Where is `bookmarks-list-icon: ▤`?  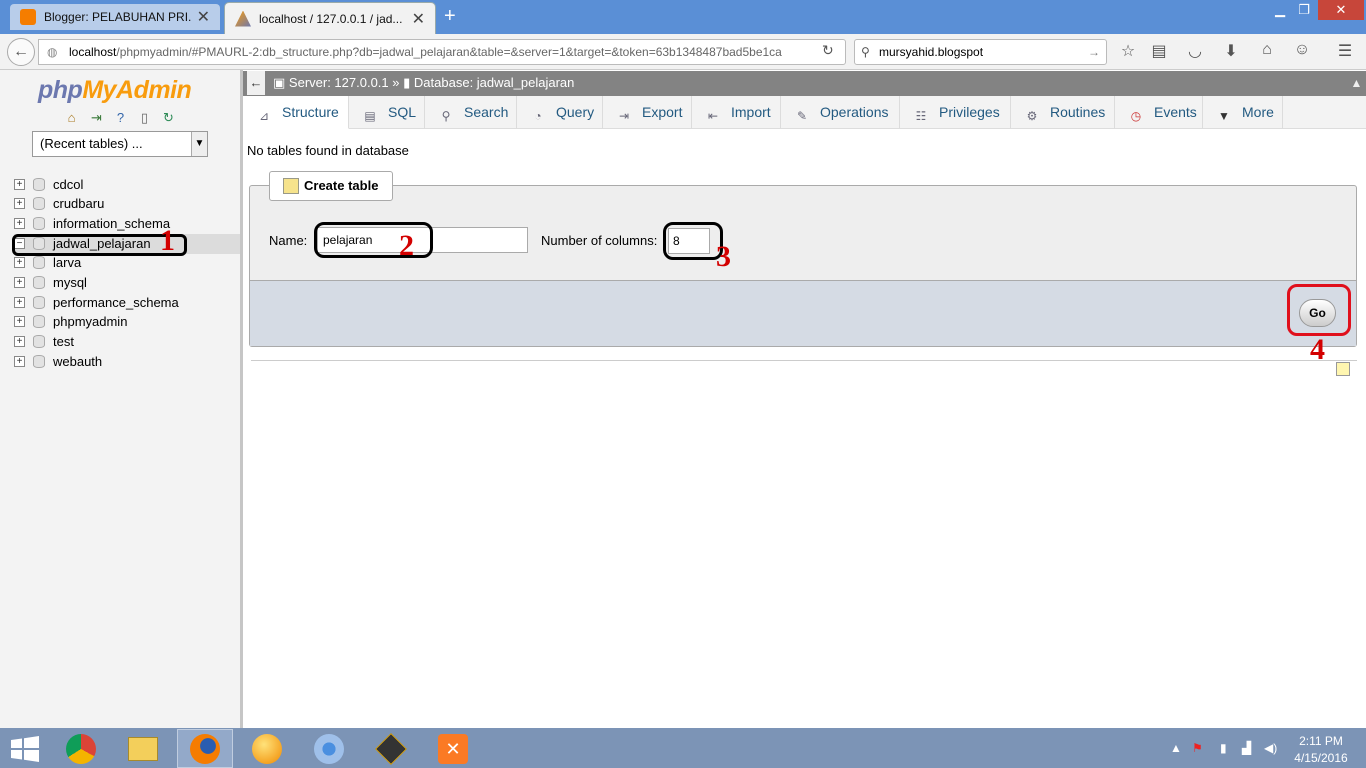 bookmarks-list-icon: ▤ is located at coordinates (1159, 51).